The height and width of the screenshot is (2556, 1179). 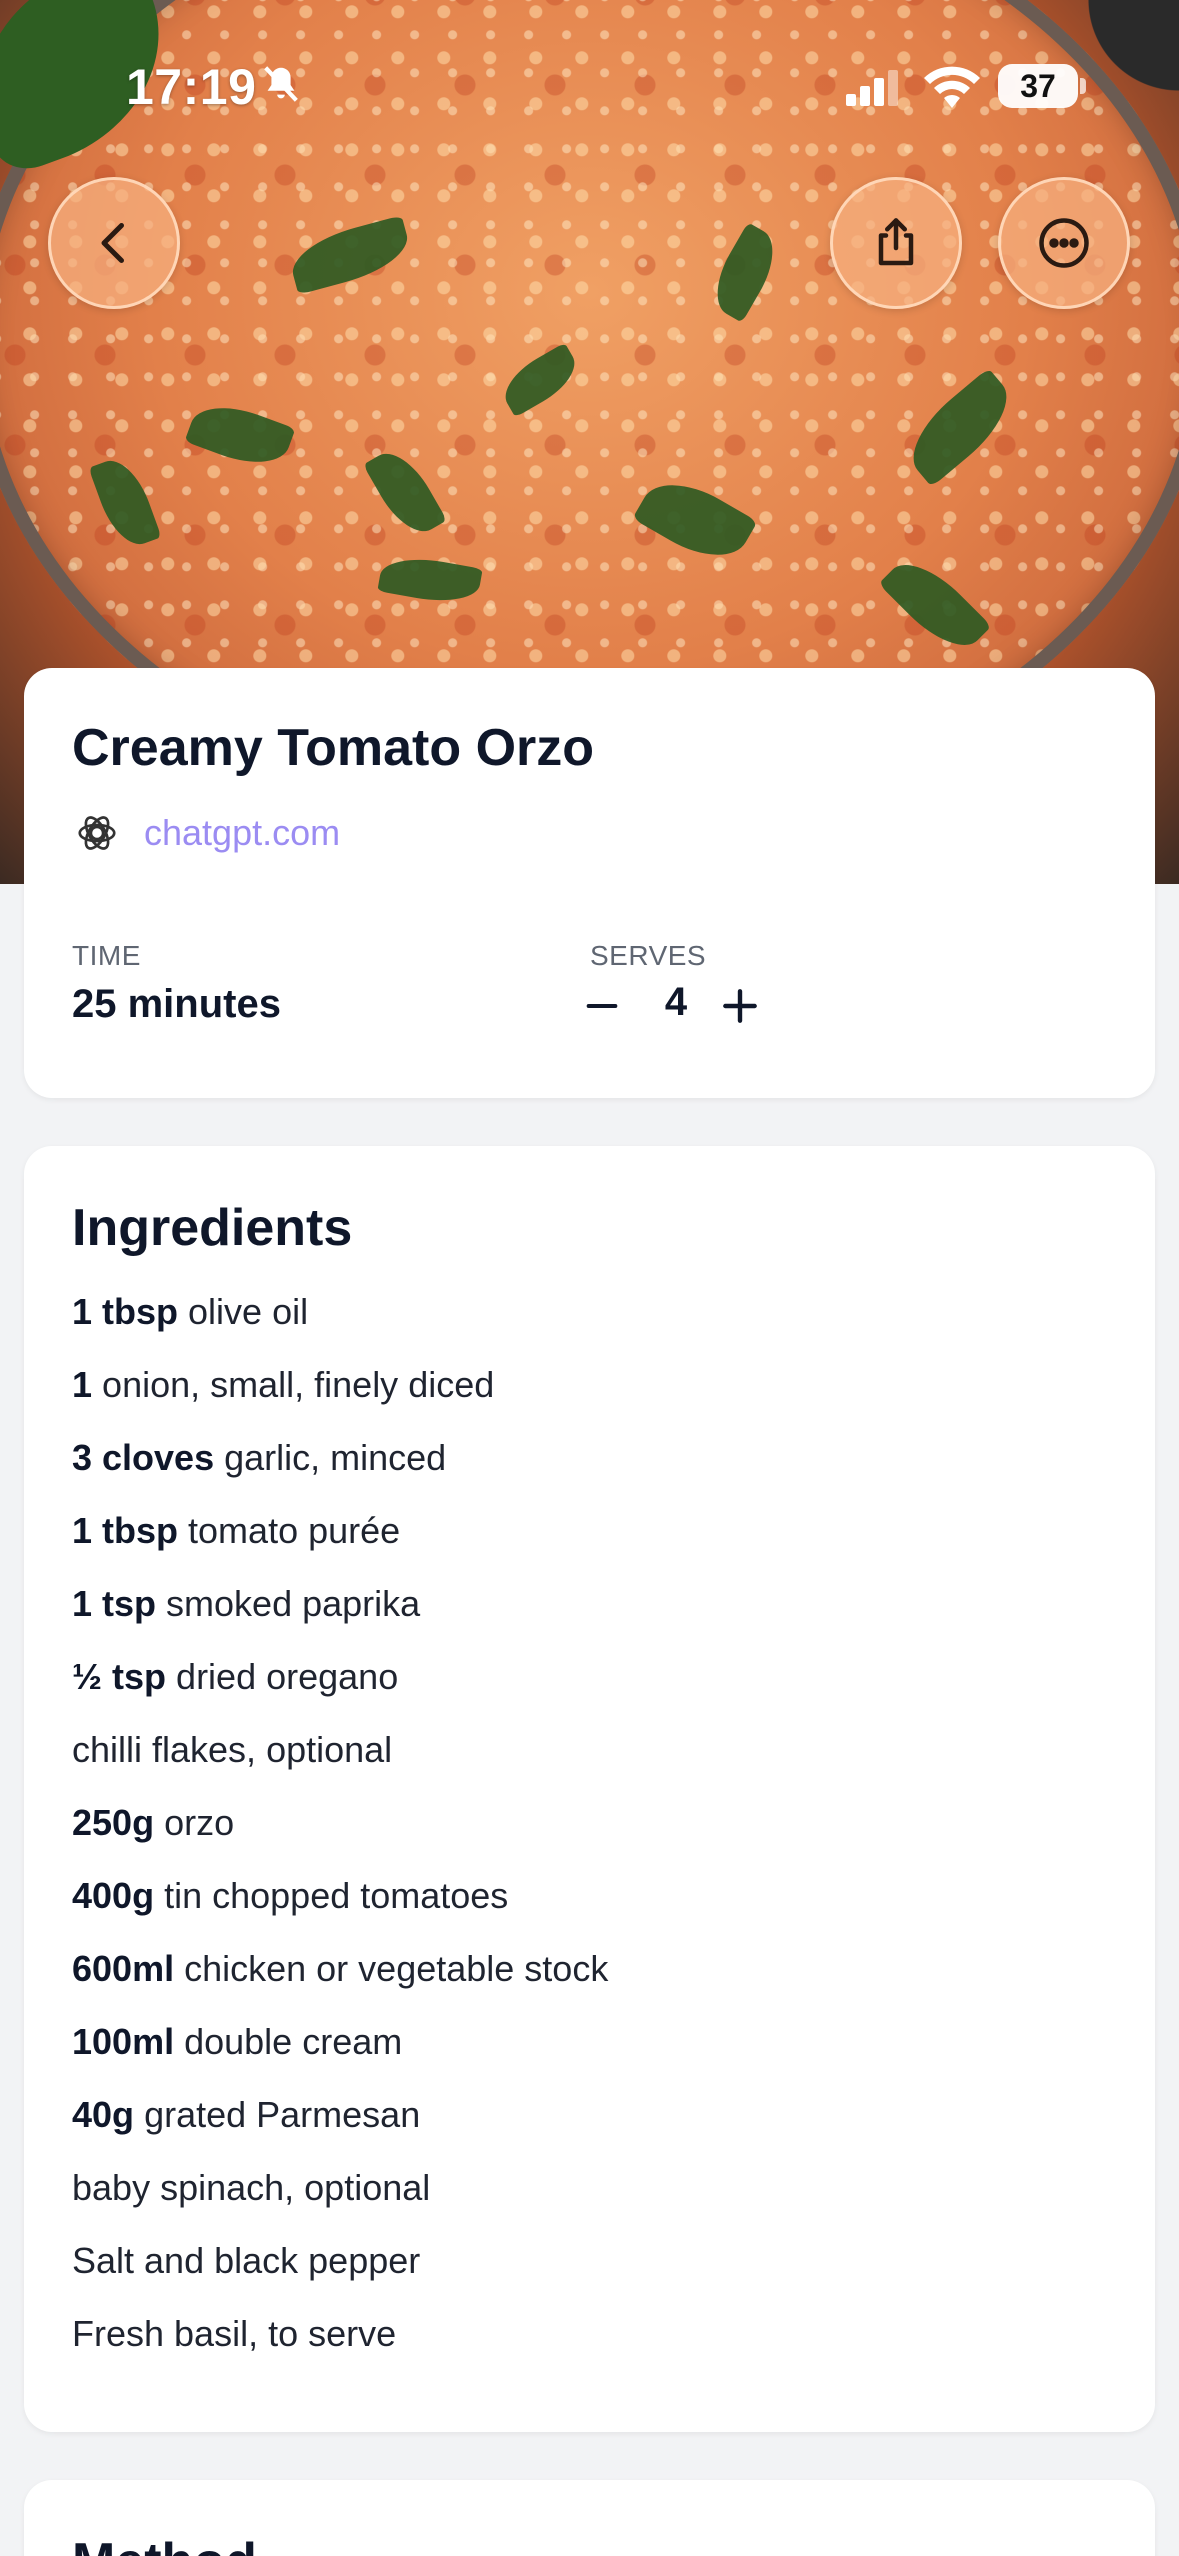 I want to click on time-value: 25 minutes, so click(x=176, y=1004).